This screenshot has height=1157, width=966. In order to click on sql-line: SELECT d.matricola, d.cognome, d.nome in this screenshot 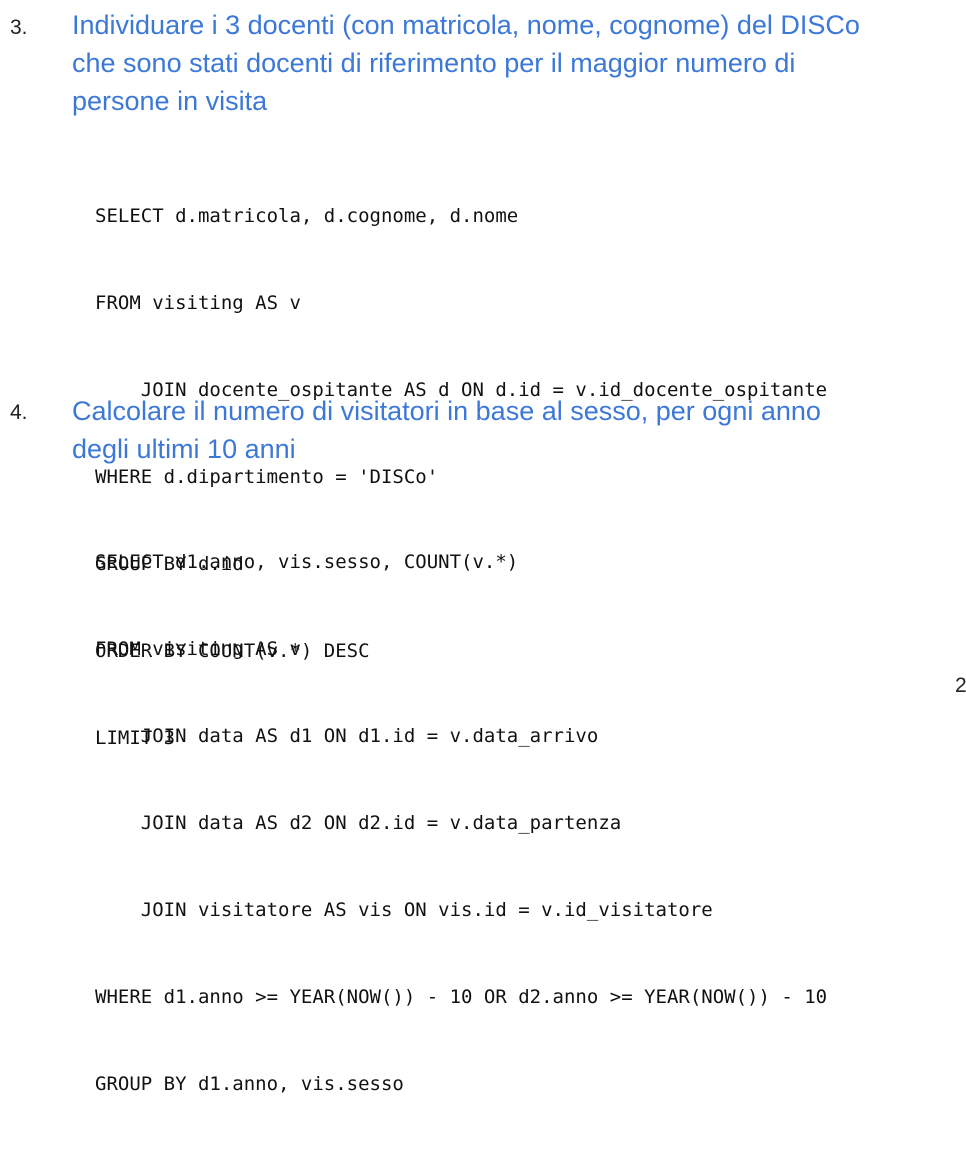, I will do `click(307, 216)`.